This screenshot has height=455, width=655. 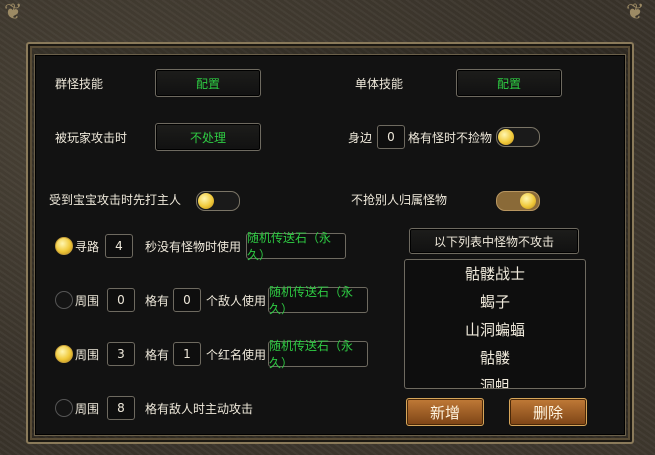 I want to click on single-skill-config-button: 配置, so click(x=509, y=83).